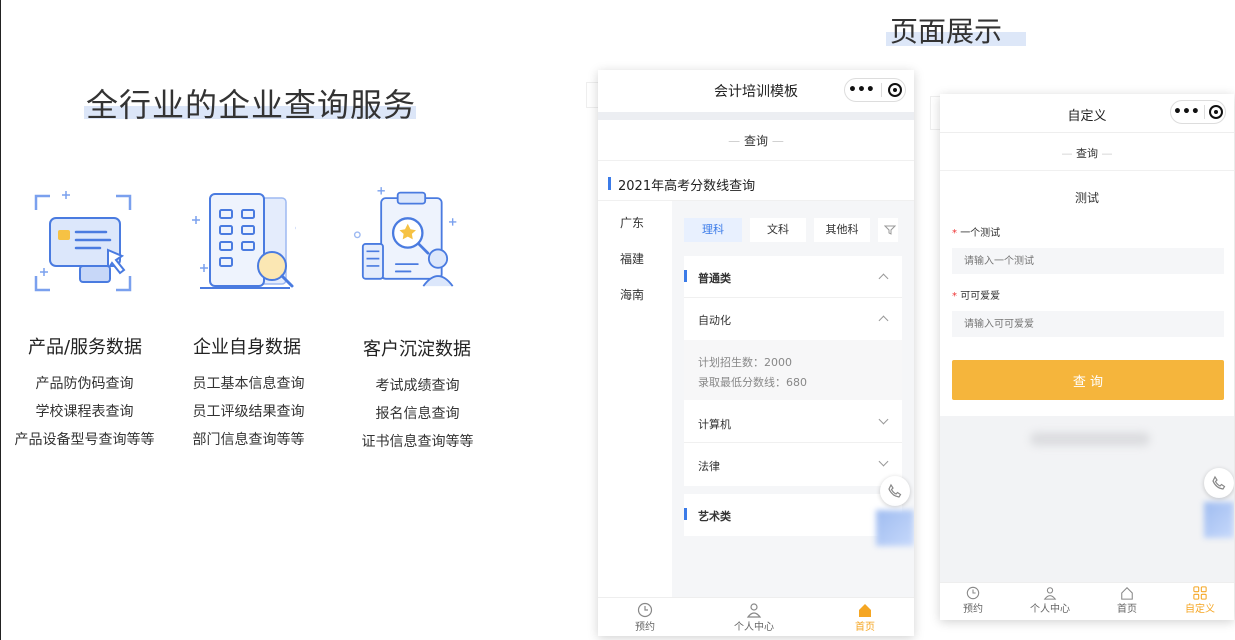 Image resolution: width=1235 pixels, height=640 pixels. Describe the element at coordinates (417, 349) in the screenshot. I see `category-title-customer: 客户沉淀数据` at that location.